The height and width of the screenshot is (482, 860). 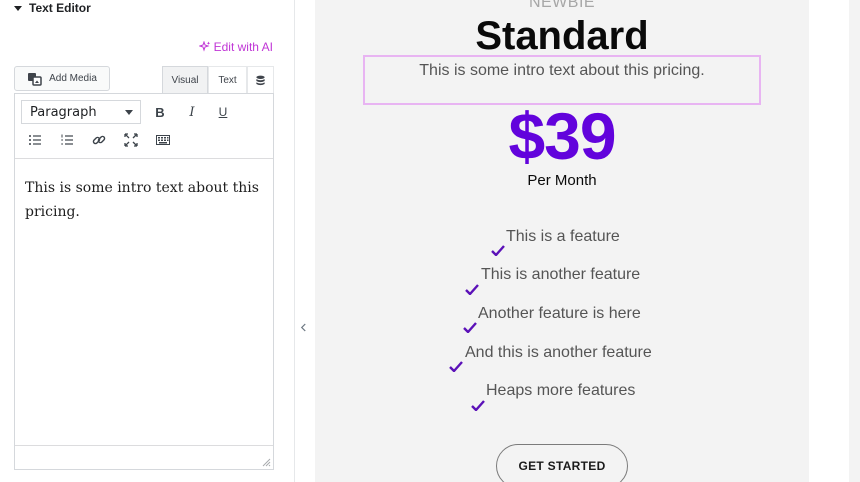 I want to click on add-media-button: Add Media, so click(x=62, y=78).